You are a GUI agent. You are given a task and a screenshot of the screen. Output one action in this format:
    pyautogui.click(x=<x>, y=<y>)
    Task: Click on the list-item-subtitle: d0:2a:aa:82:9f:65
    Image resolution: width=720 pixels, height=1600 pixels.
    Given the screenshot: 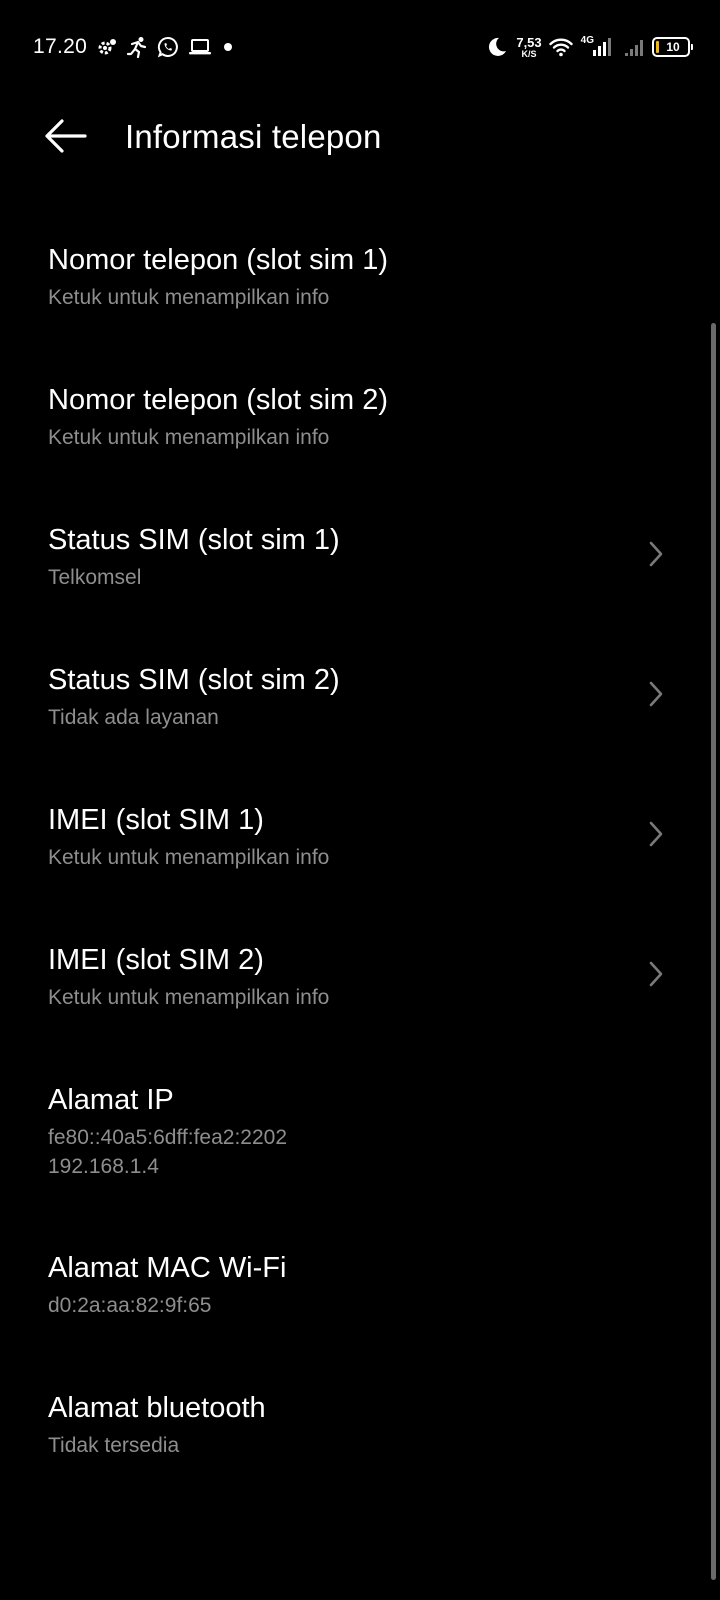 What is the action you would take?
    pyautogui.click(x=130, y=1305)
    